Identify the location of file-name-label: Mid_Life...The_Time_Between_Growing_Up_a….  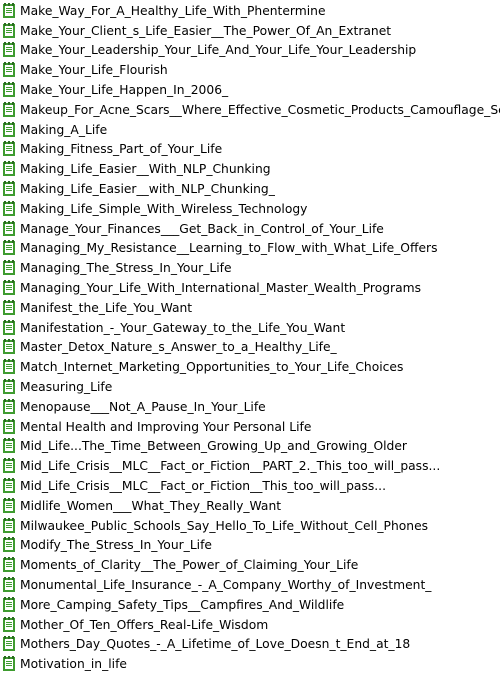
(213, 446).